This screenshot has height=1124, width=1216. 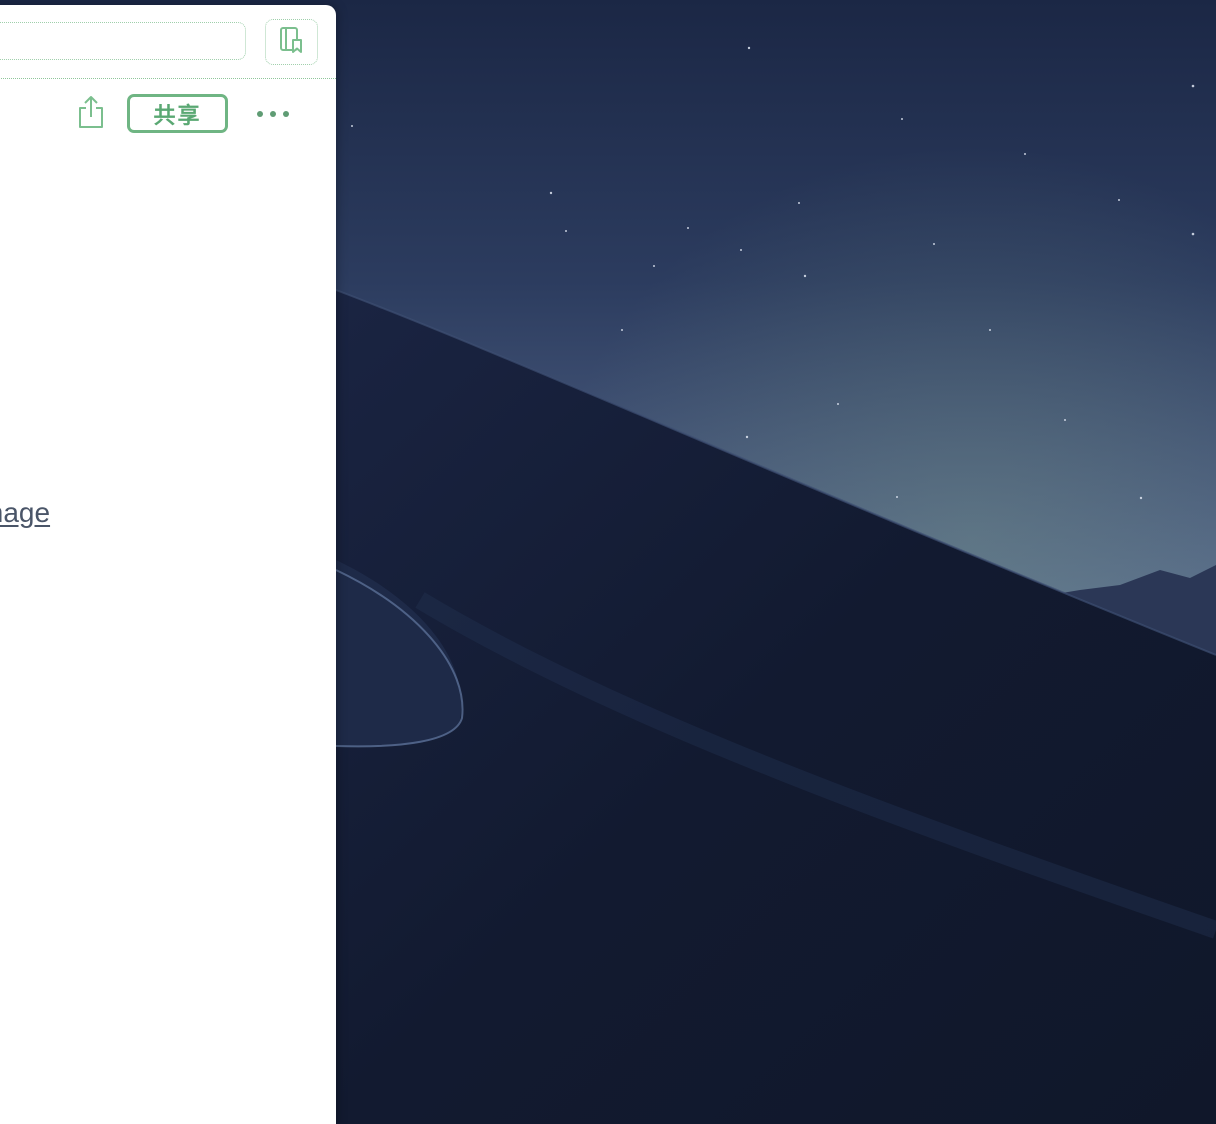 I want to click on more-icon, so click(x=273, y=114).